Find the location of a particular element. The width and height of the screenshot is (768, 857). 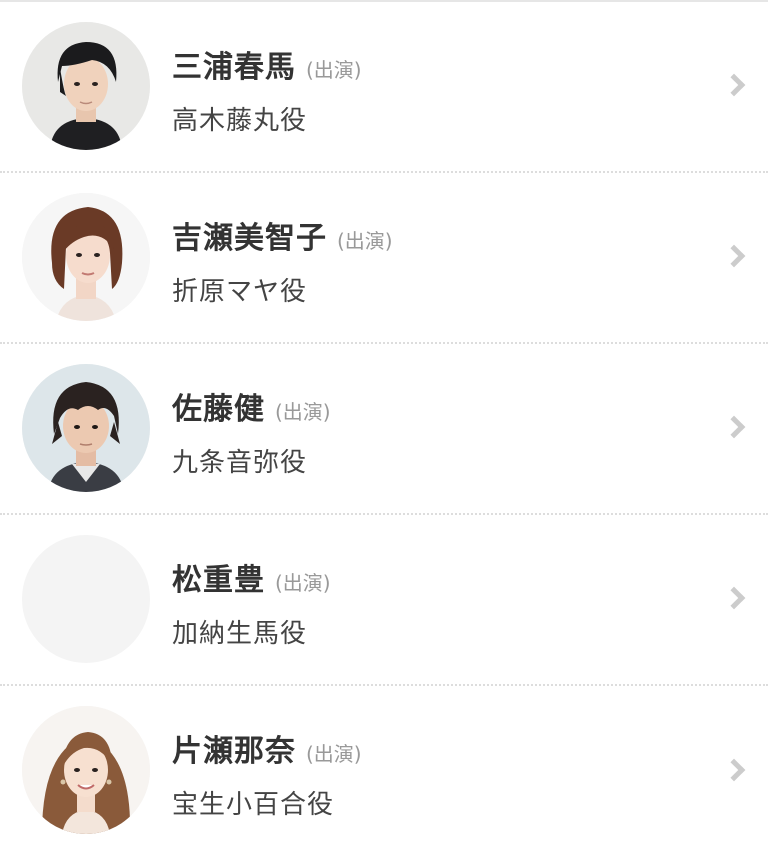

avatar-placeholder is located at coordinates (86, 599).